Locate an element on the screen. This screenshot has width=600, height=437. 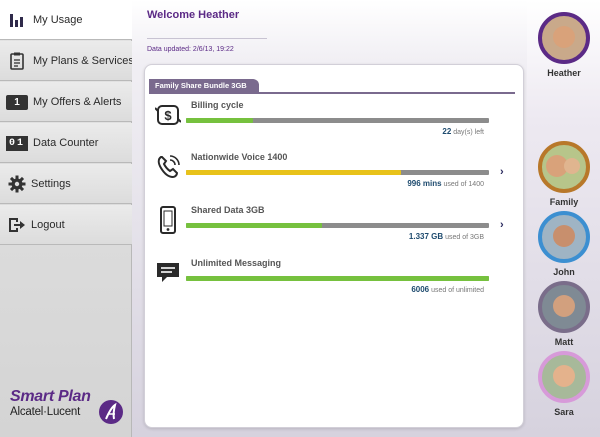
sidebar-item-label: Logout is located at coordinates (48, 225).